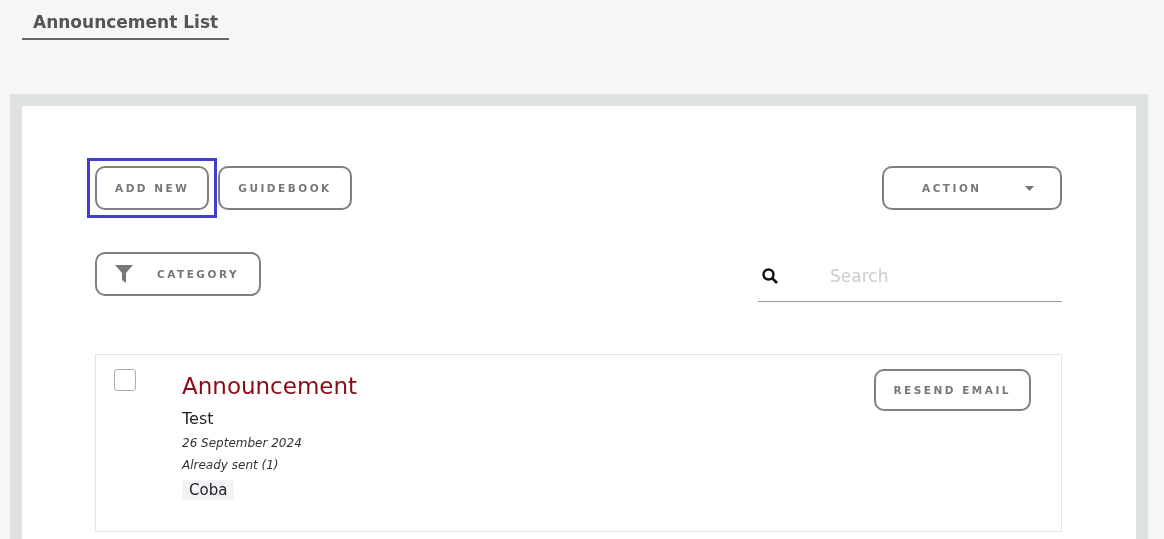 Image resolution: width=1164 pixels, height=539 pixels. I want to click on page-tab: Announcement List, so click(126, 24).